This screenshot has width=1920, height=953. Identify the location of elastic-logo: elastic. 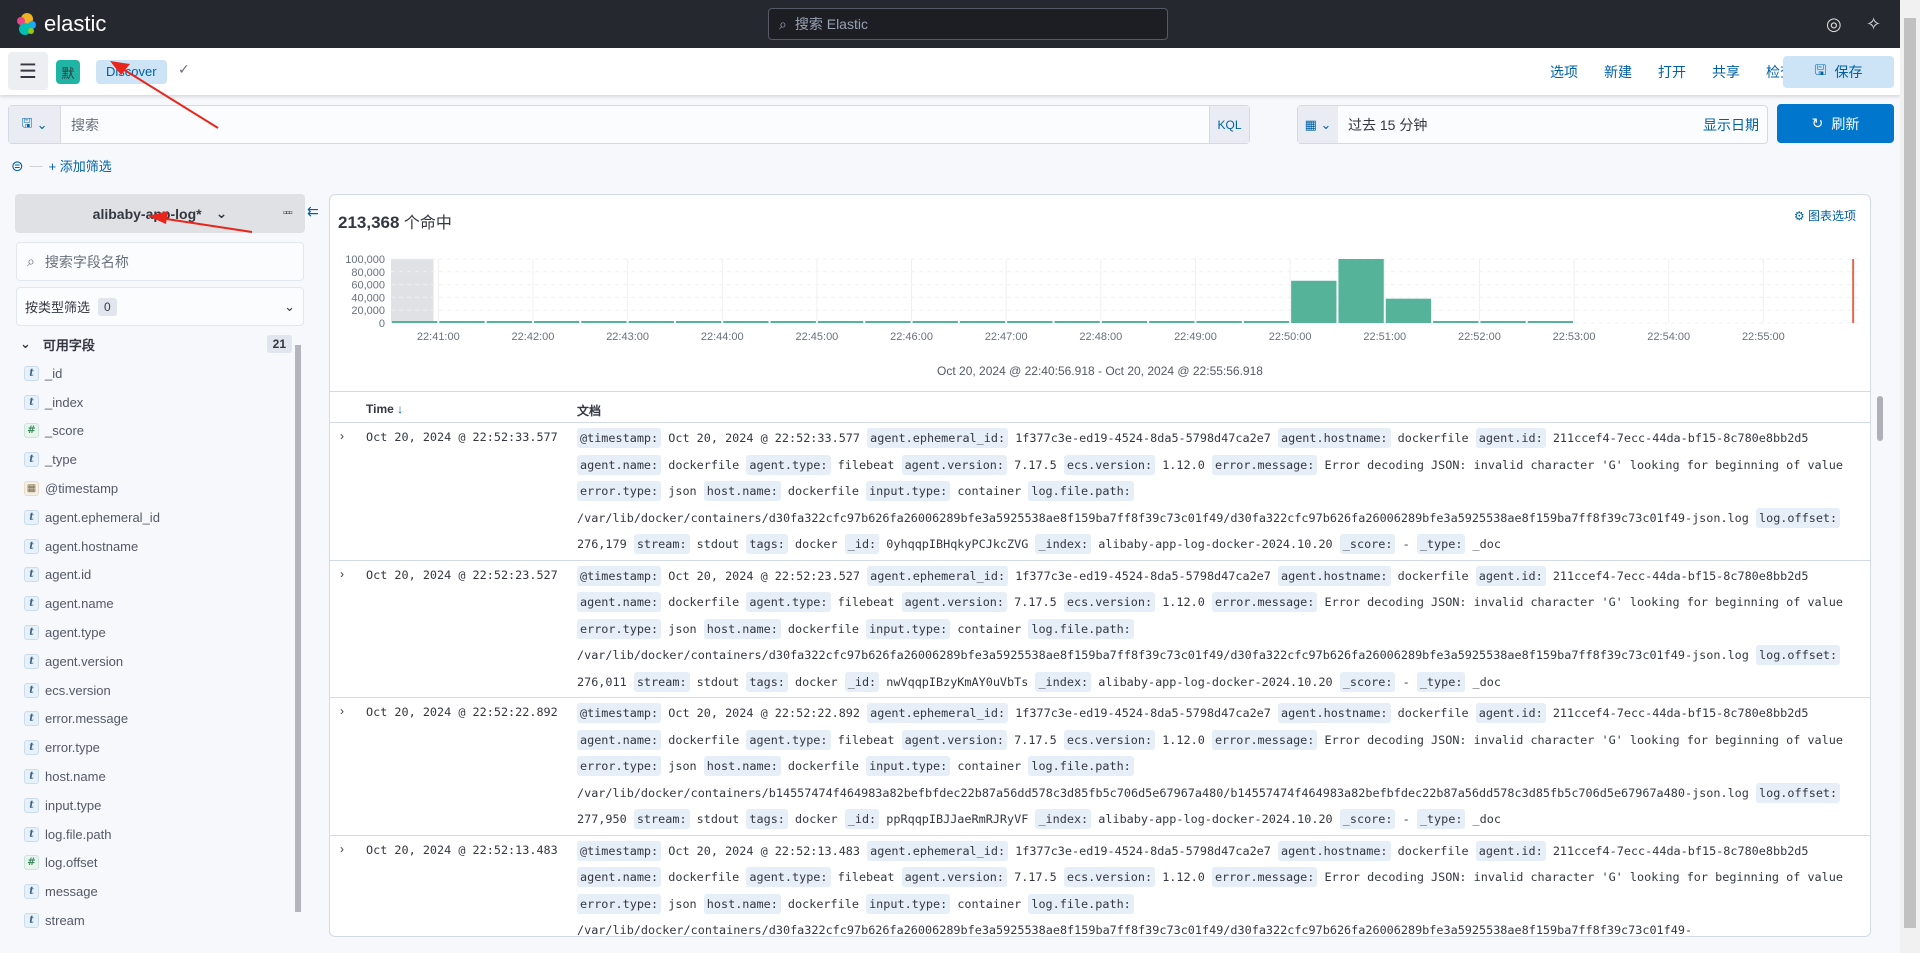
(60, 24).